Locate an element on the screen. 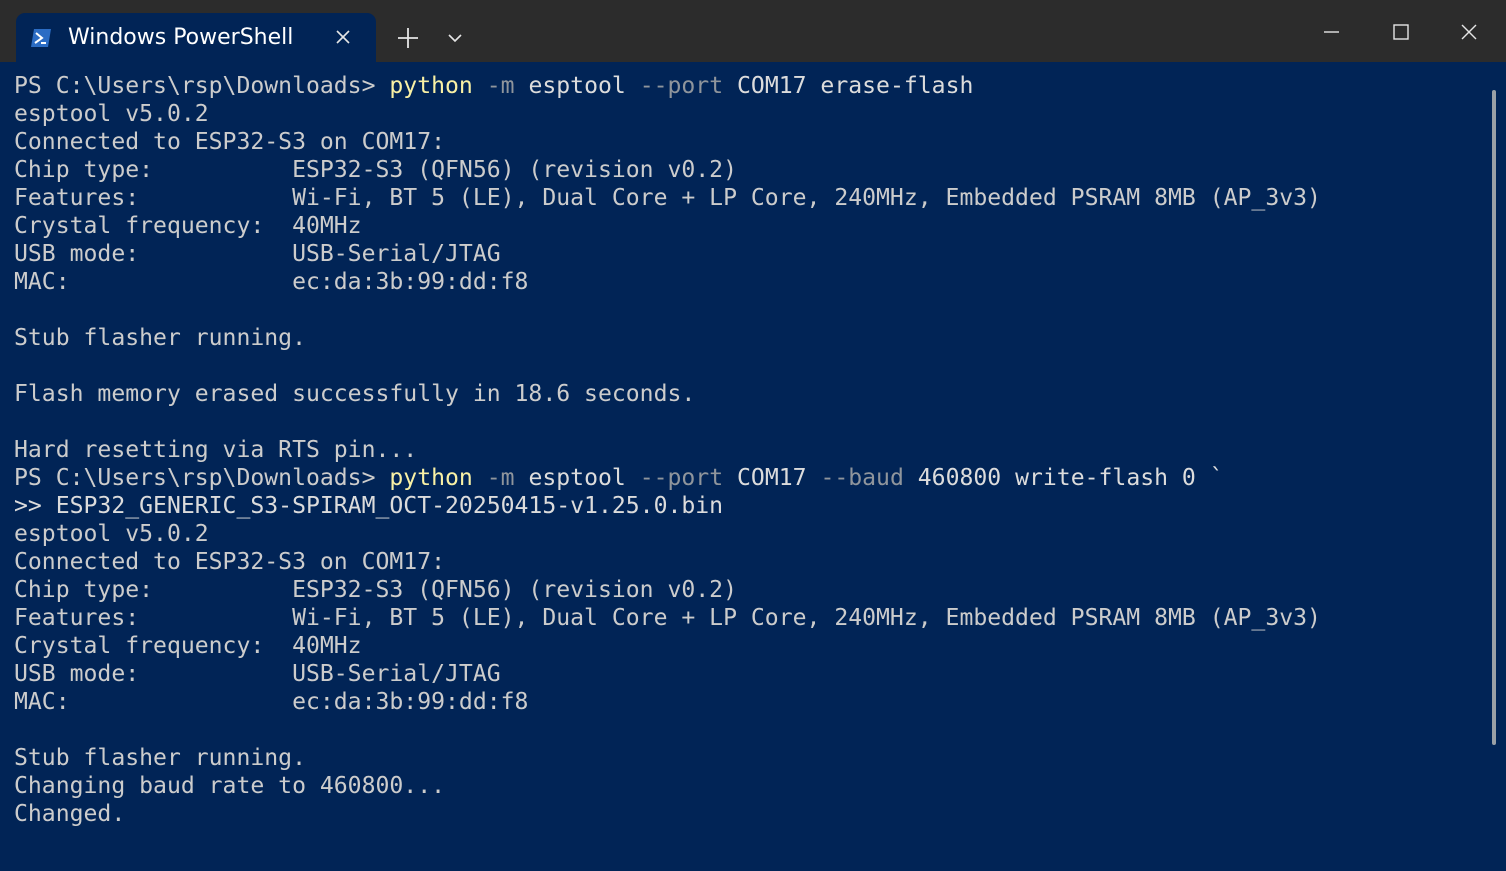 The image size is (1506, 871). terminal-segment: 460800 write-flash 0 ` is located at coordinates (1063, 478).